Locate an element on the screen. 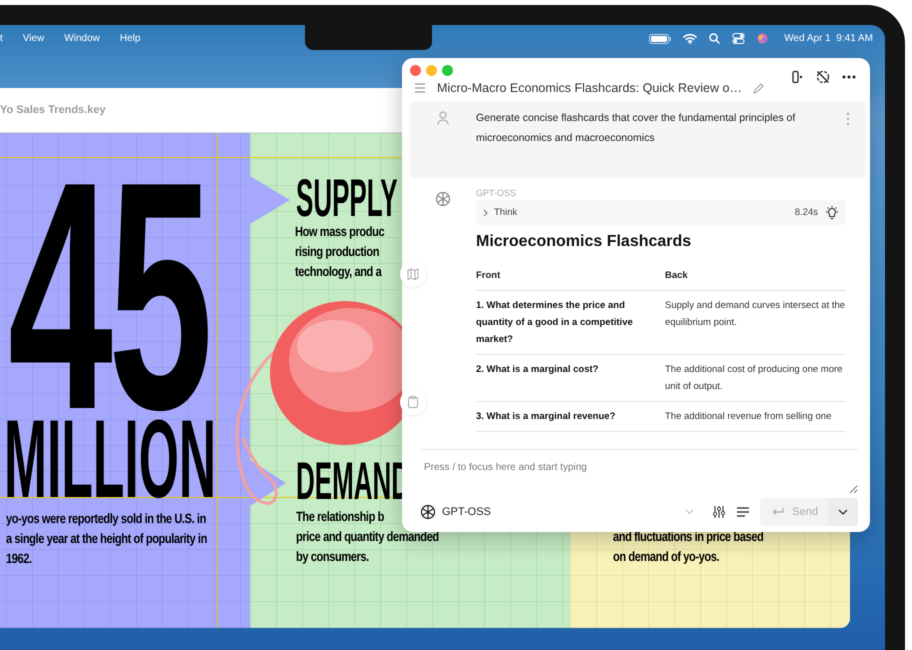 The height and width of the screenshot is (650, 912). vertical-more-icon is located at coordinates (848, 119).